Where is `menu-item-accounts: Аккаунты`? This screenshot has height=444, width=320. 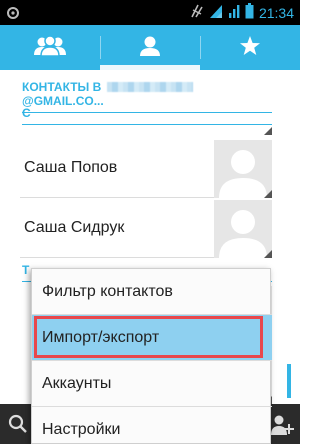
menu-item-accounts: Аккаунты is located at coordinates (152, 383).